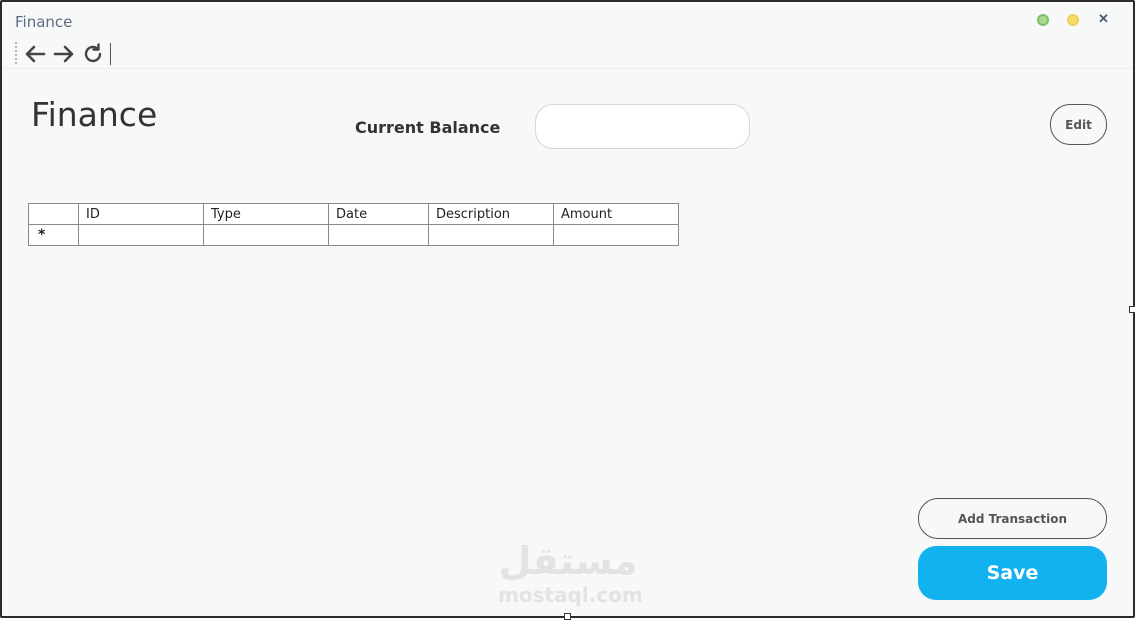  What do you see at coordinates (567, 616) in the screenshot?
I see `resize-handle-bottom` at bounding box center [567, 616].